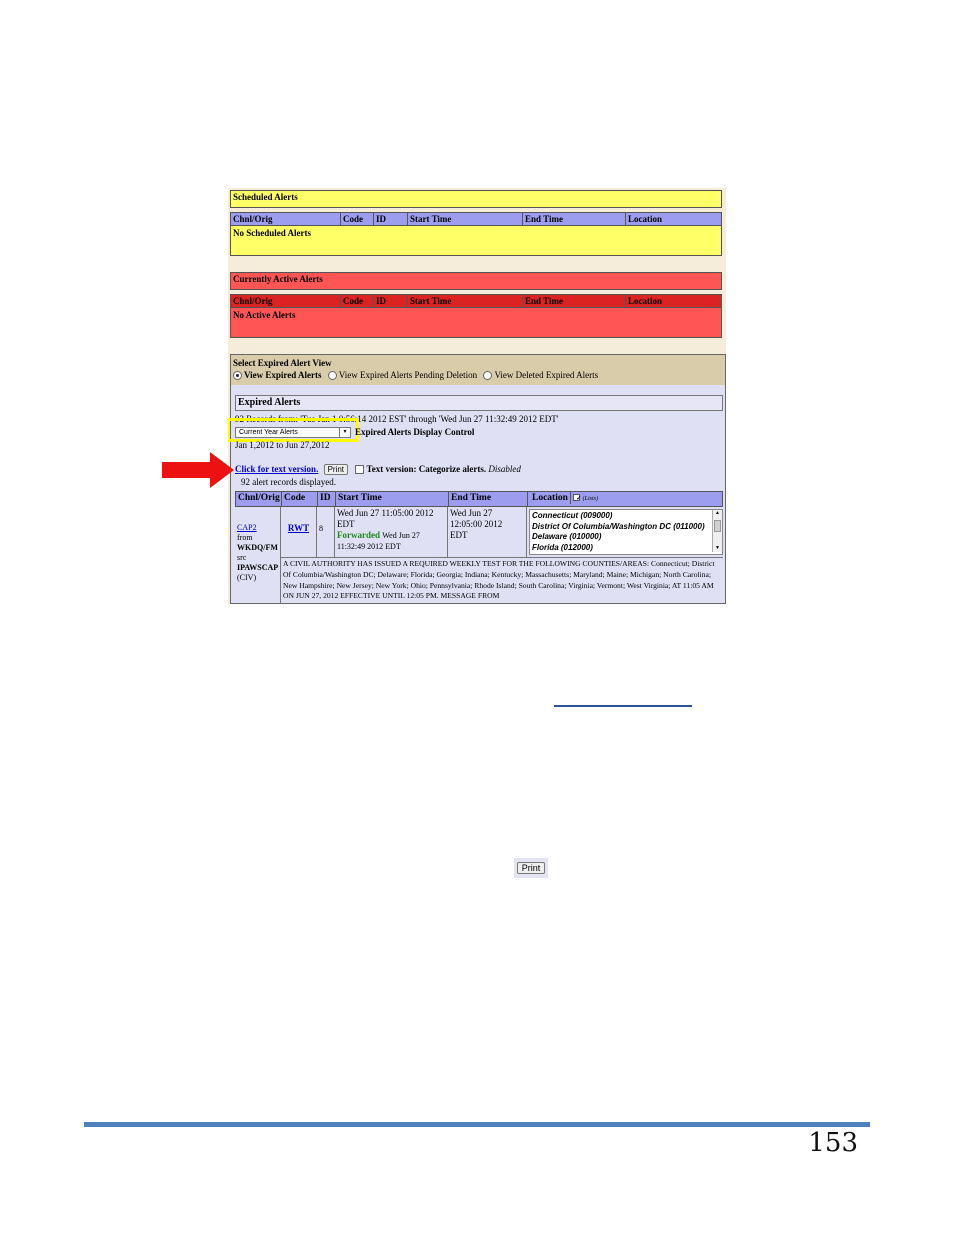  What do you see at coordinates (621, 516) in the screenshot?
I see `location-item: Connecticut (009000)` at bounding box center [621, 516].